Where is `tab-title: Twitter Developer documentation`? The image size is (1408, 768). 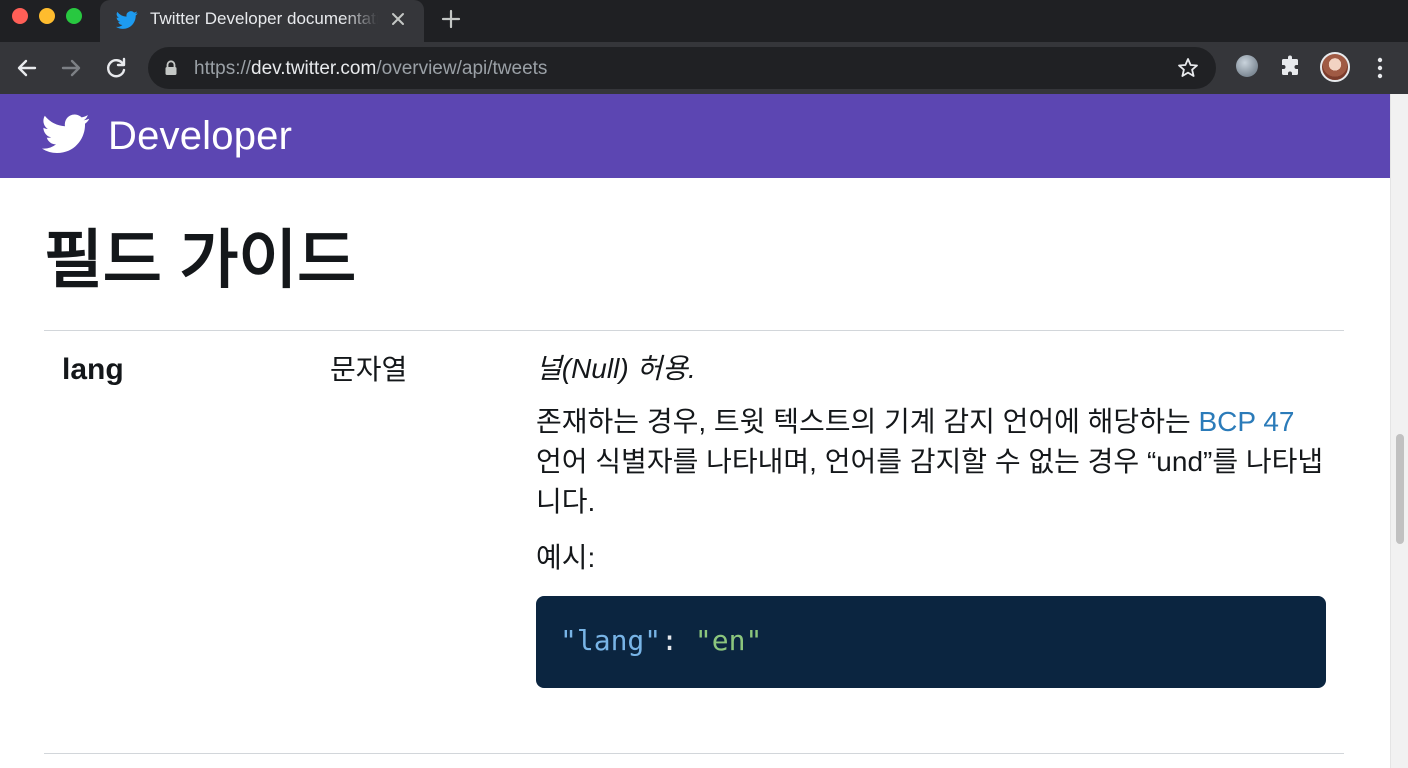 tab-title: Twitter Developer documentation is located at coordinates (264, 18).